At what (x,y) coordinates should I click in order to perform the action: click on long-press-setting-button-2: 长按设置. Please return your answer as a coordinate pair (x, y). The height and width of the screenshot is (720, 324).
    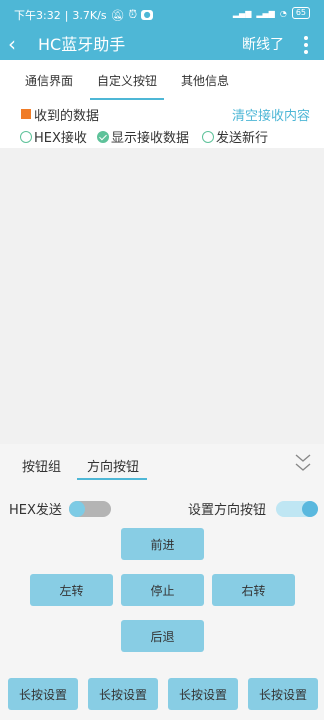
    Looking at the image, I should click on (123, 694).